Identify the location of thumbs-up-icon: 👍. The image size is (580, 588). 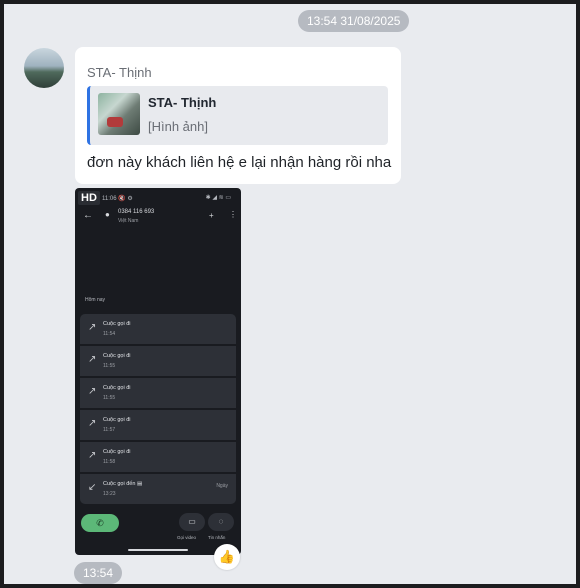
(227, 557).